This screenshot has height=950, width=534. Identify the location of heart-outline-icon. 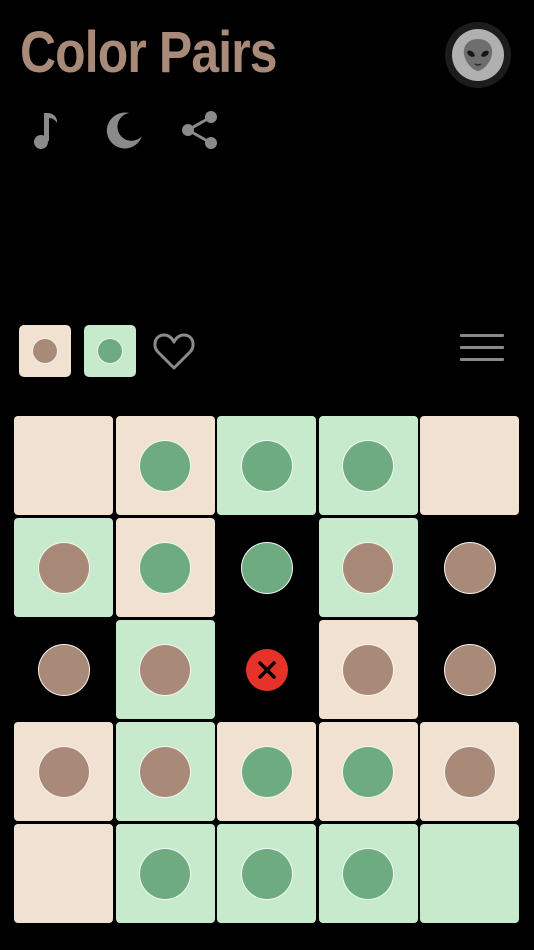
(174, 351).